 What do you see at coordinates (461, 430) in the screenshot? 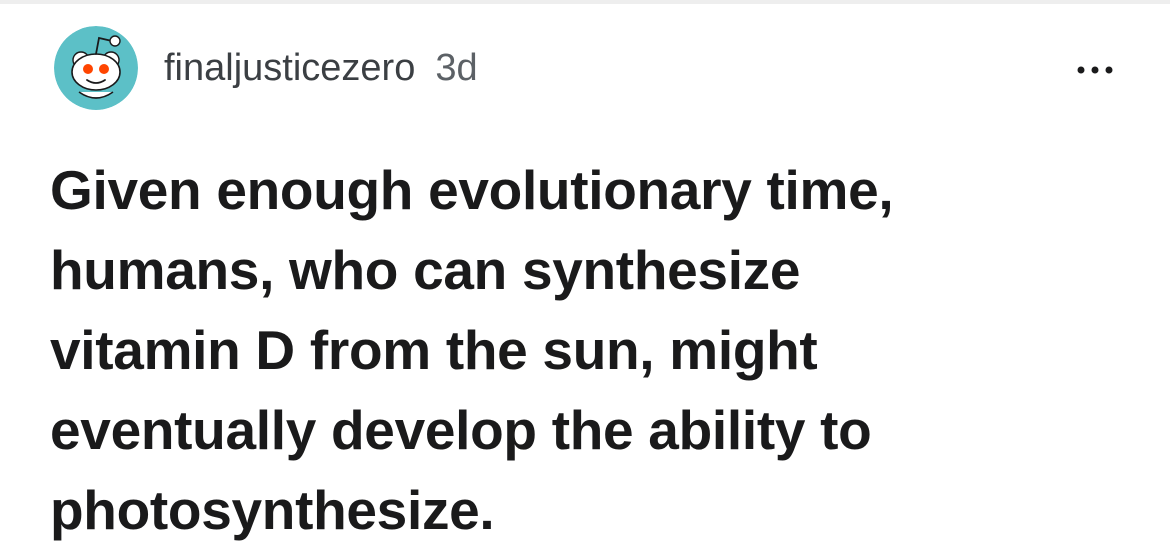
I see `post-body-line-4: eventually develop the ability to` at bounding box center [461, 430].